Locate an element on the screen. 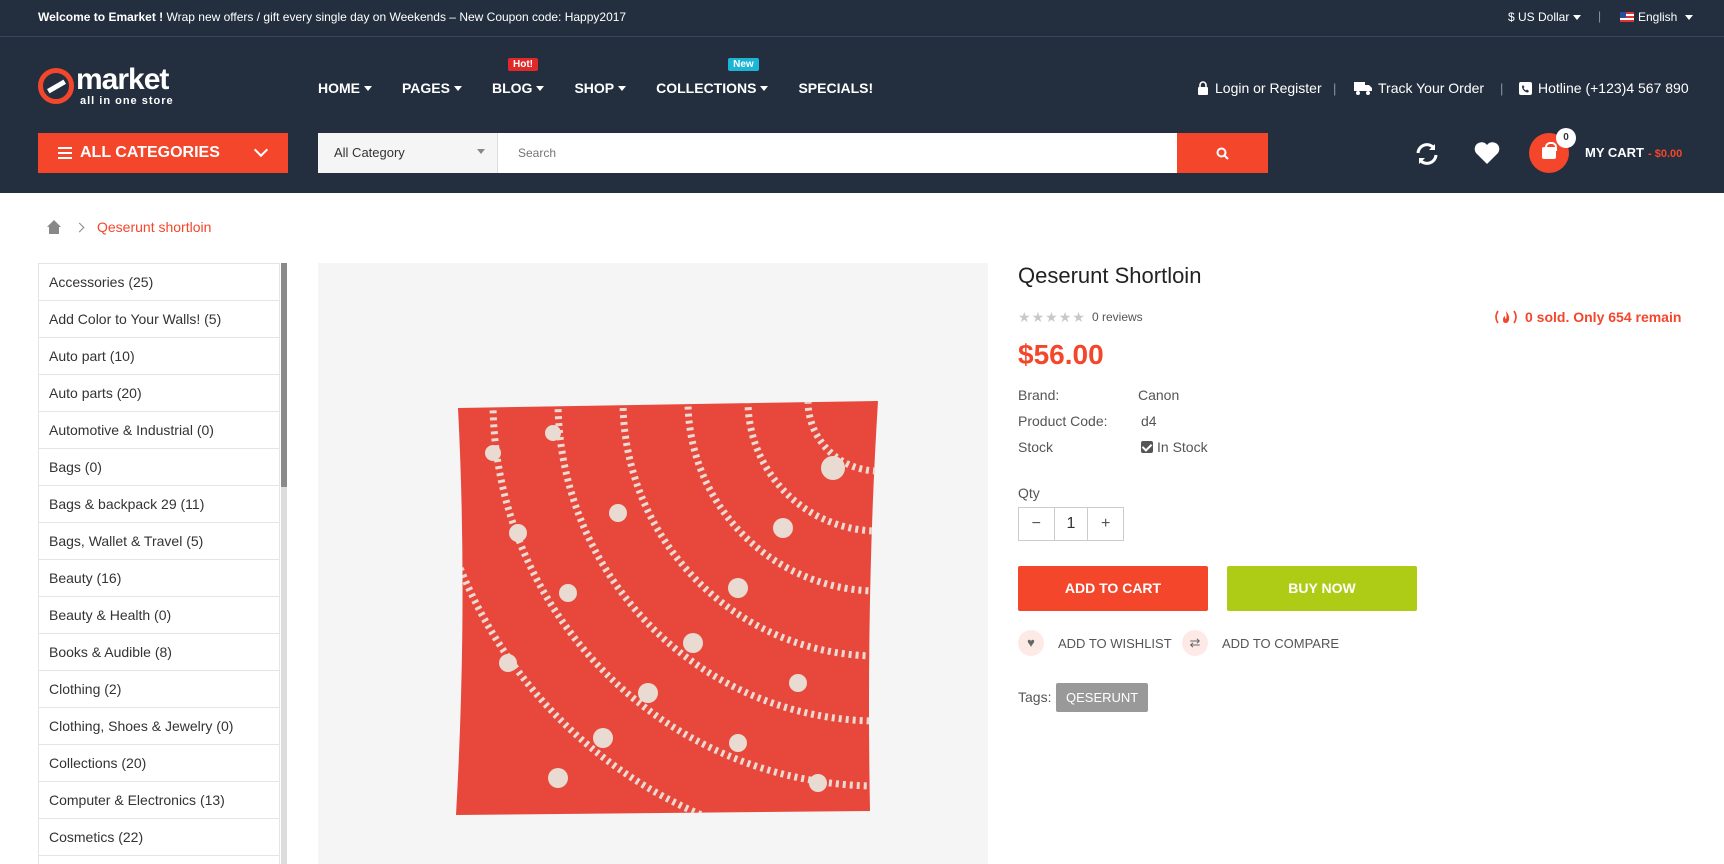  login-label: Login or Register is located at coordinates (1268, 88).